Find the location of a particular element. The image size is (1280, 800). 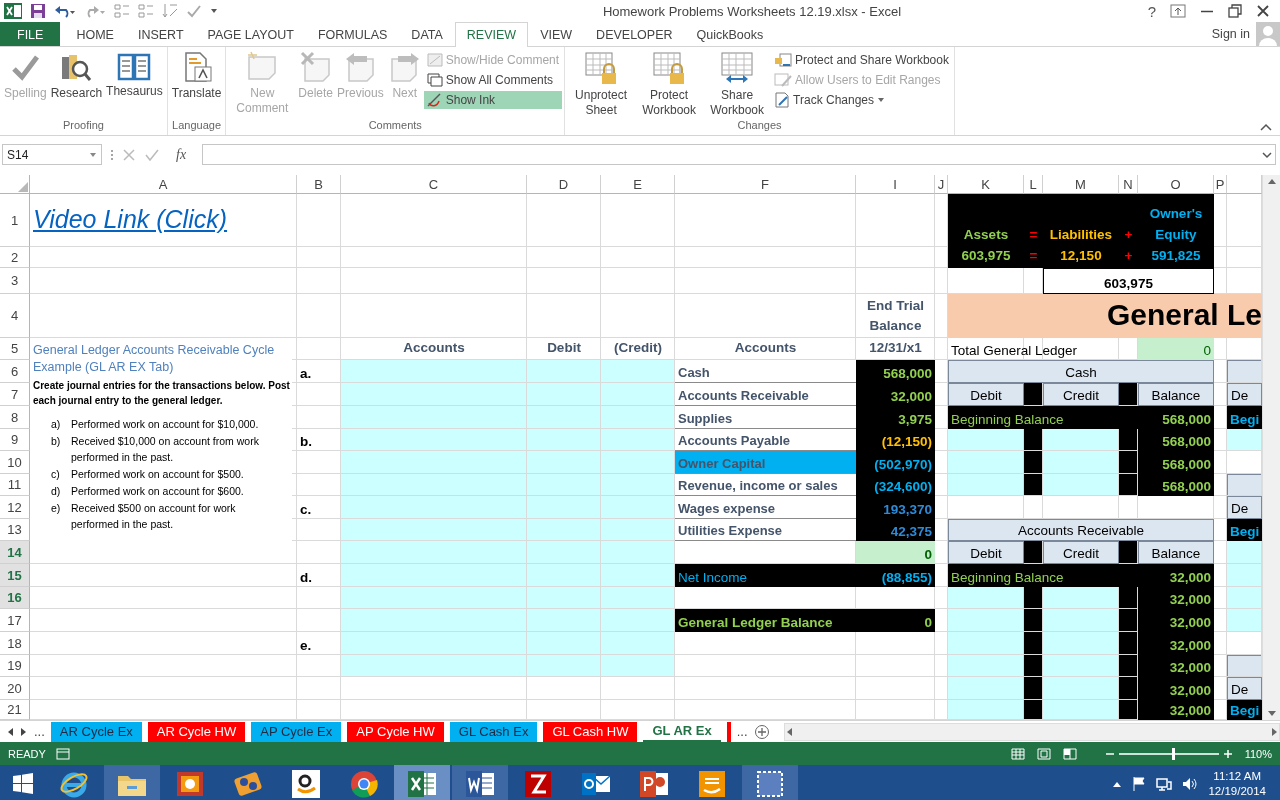

name-box: S14 is located at coordinates (52, 154).